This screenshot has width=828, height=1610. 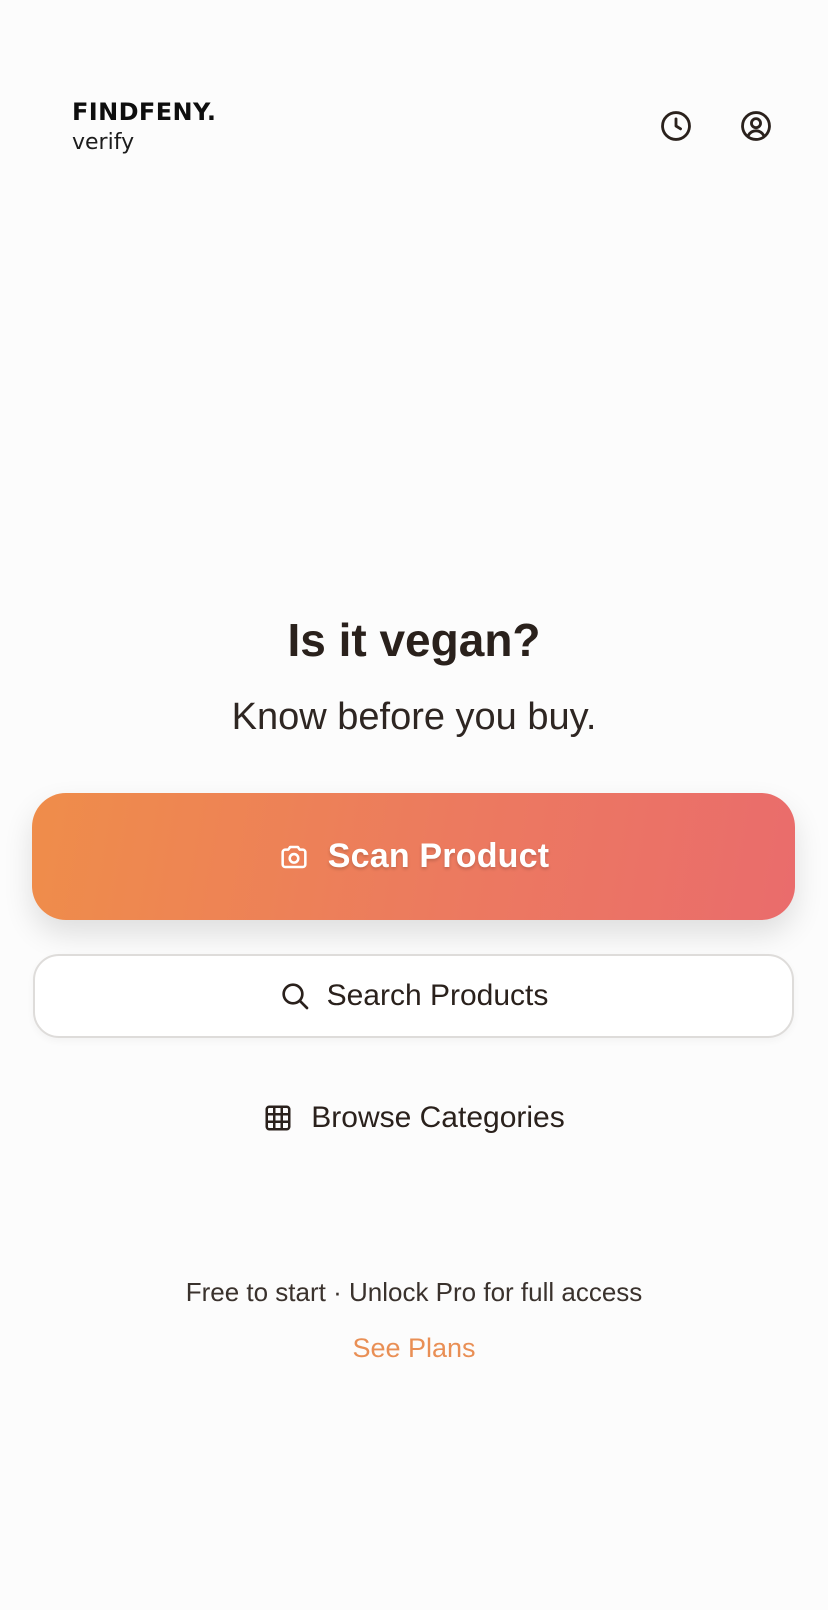 I want to click on hero-subtitle: Know before you buy., so click(x=414, y=717).